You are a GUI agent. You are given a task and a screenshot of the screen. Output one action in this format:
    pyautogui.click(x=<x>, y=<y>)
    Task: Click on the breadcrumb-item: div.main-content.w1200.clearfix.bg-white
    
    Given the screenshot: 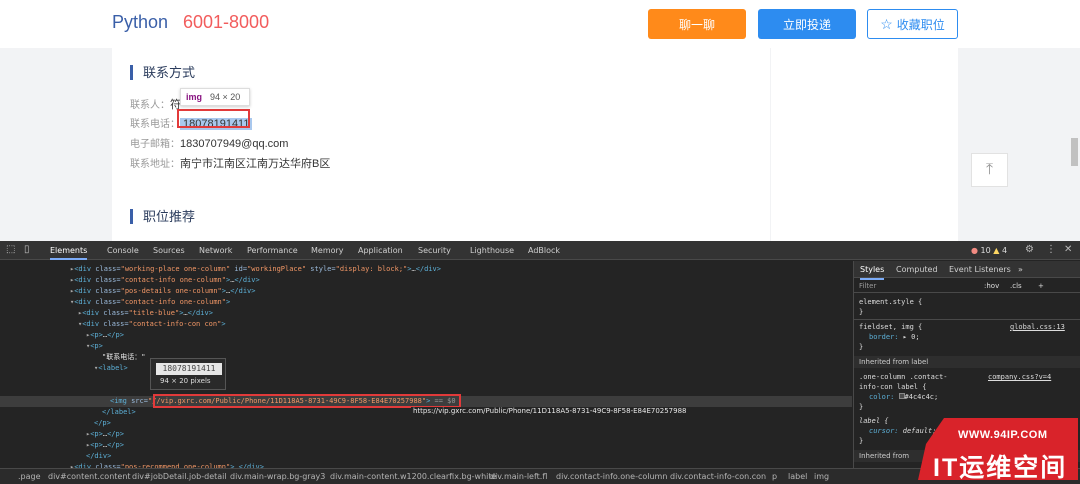 What is the action you would take?
    pyautogui.click(x=413, y=476)
    